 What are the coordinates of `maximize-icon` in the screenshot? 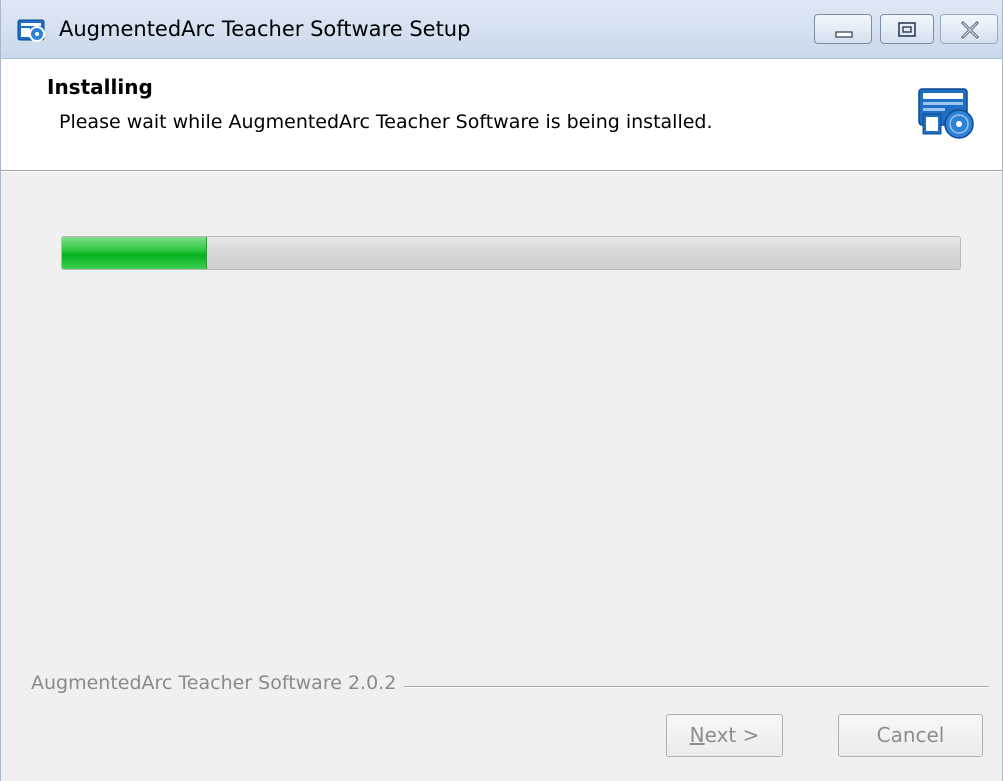 It's located at (907, 29).